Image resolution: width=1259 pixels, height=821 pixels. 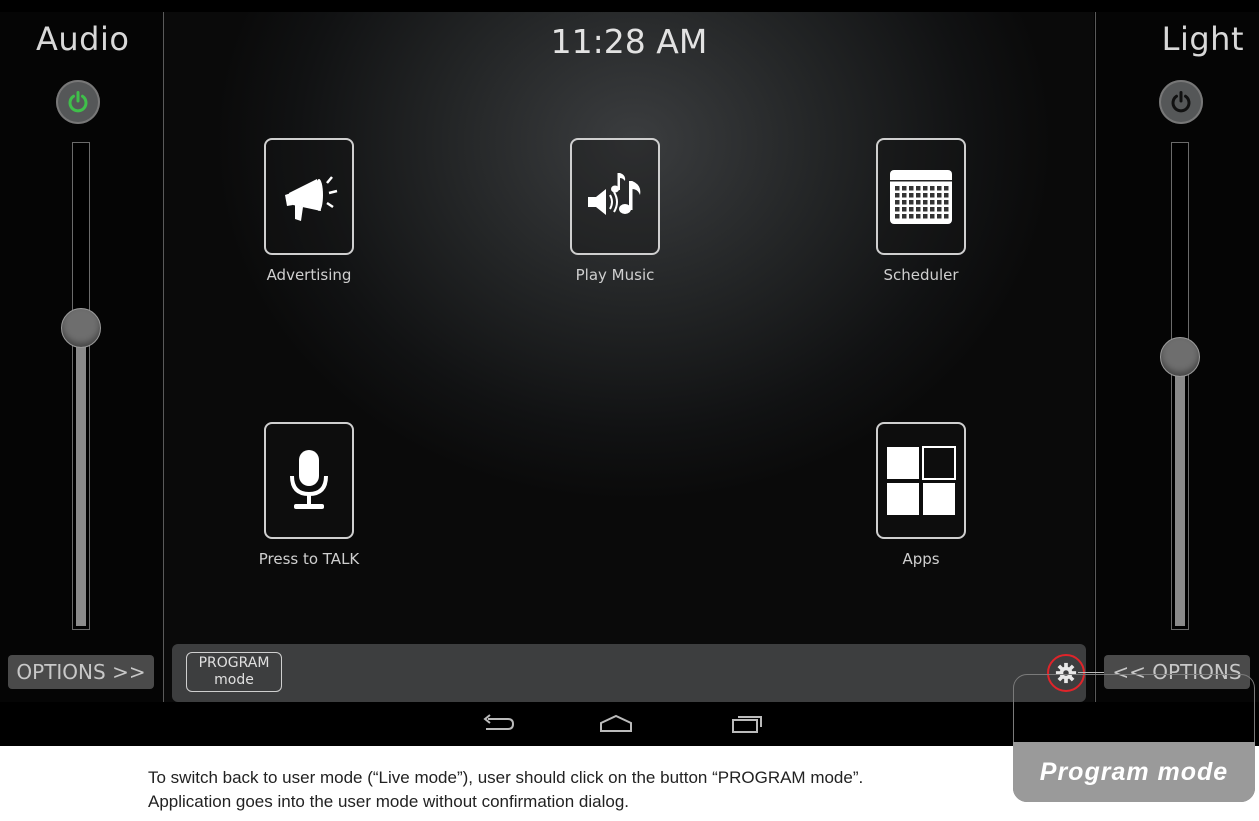 I want to click on light-power-button, so click(x=1181, y=102).